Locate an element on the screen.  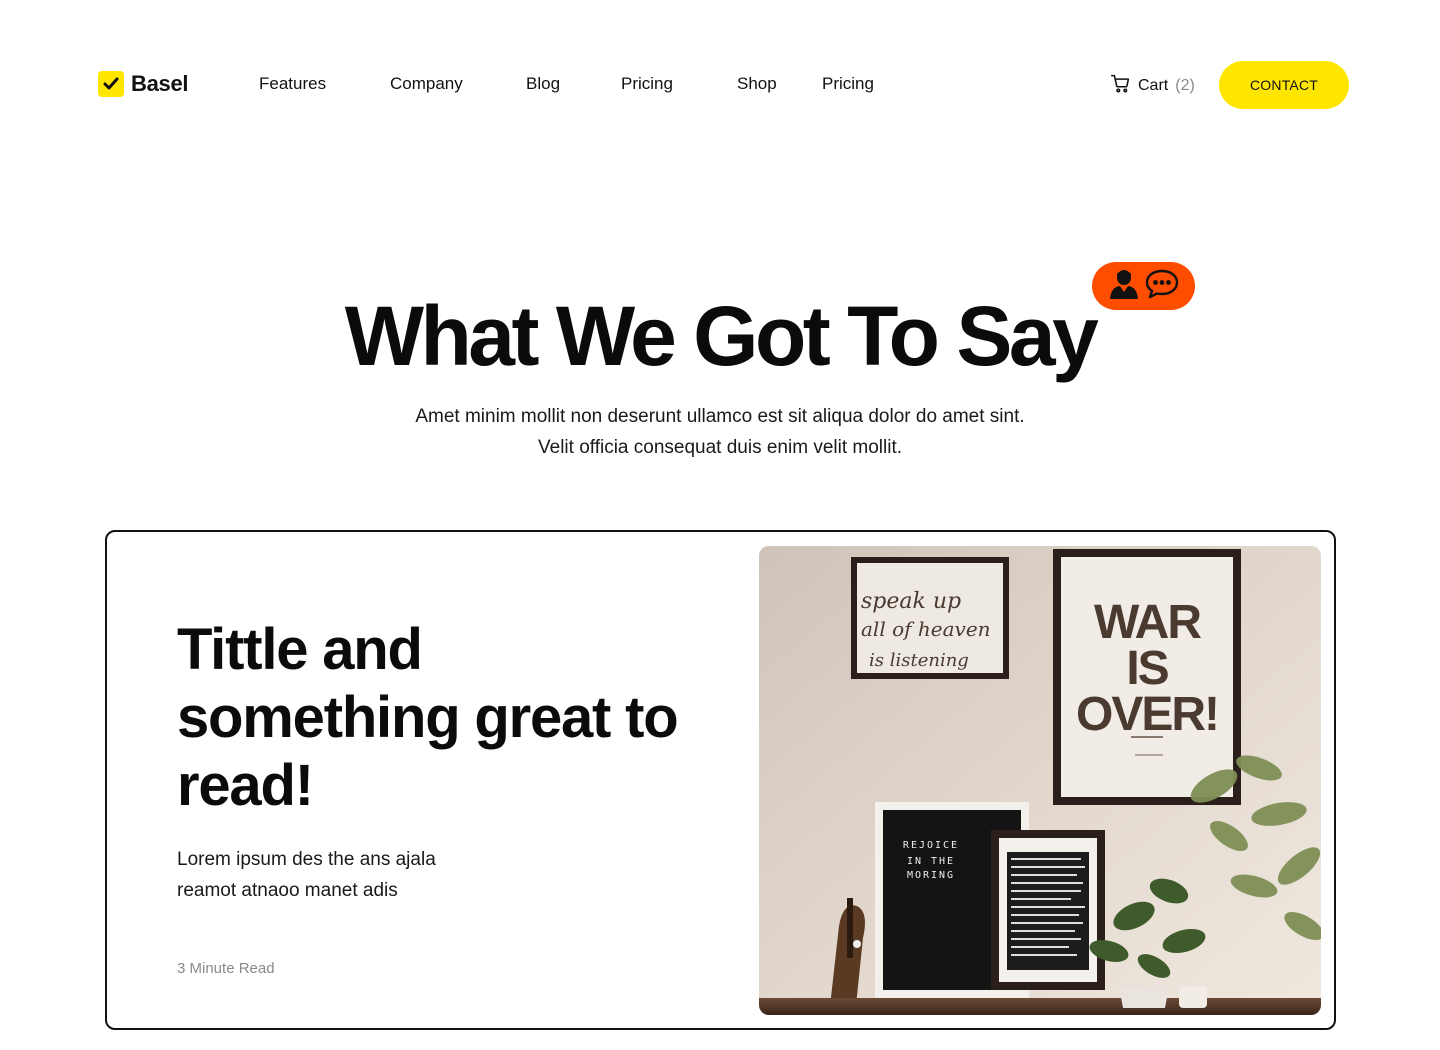
cart-link: Cart (2) is located at coordinates (1152, 86).